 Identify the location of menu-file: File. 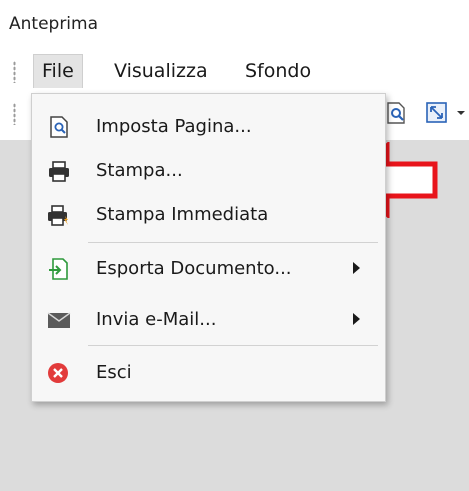
(58, 71).